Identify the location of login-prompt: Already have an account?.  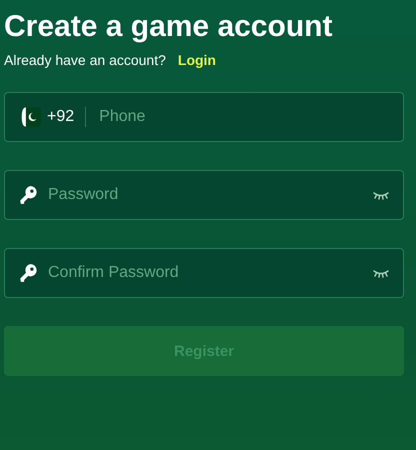
(85, 60).